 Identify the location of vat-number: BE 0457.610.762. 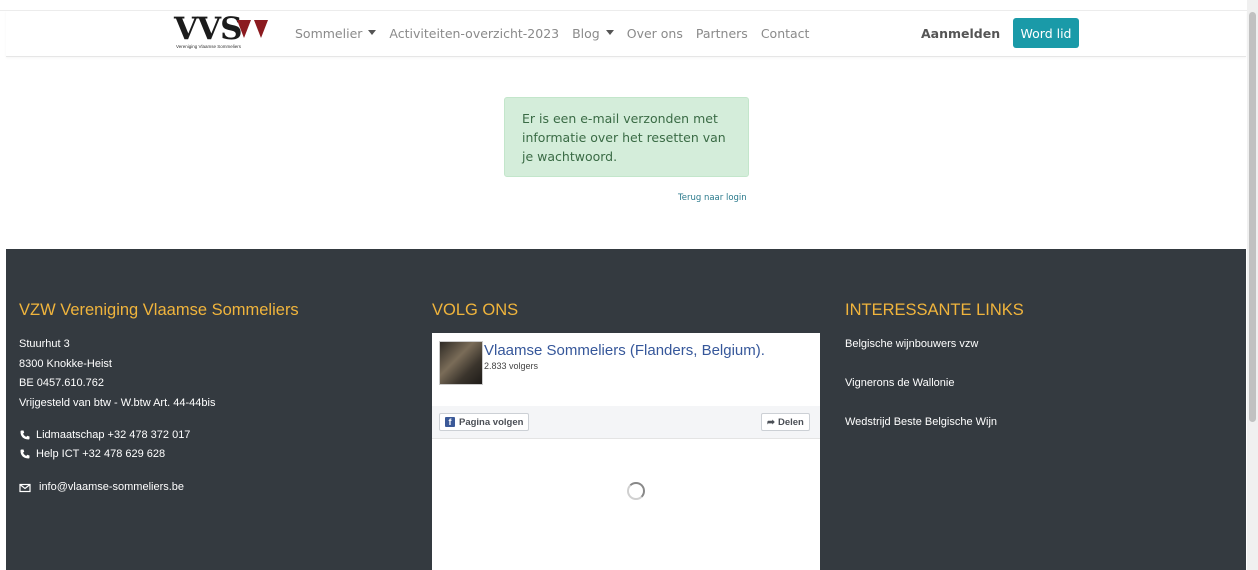
(62, 383).